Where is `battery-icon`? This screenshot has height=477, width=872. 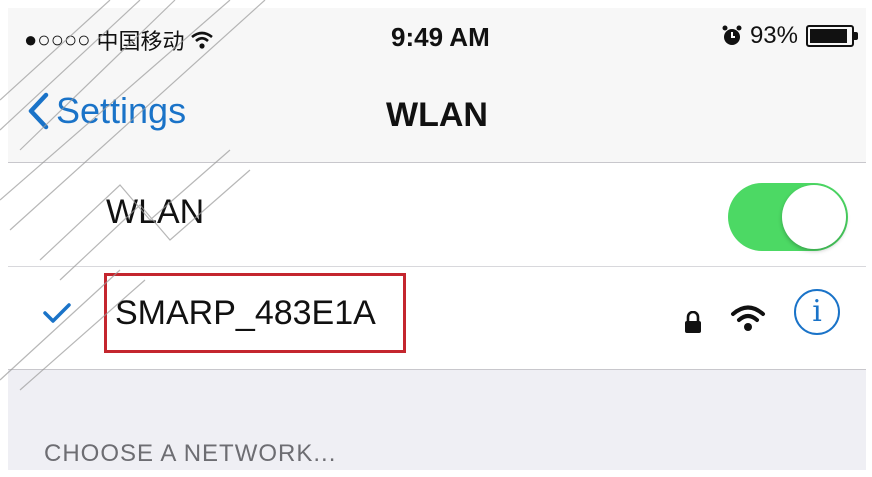 battery-icon is located at coordinates (832, 36).